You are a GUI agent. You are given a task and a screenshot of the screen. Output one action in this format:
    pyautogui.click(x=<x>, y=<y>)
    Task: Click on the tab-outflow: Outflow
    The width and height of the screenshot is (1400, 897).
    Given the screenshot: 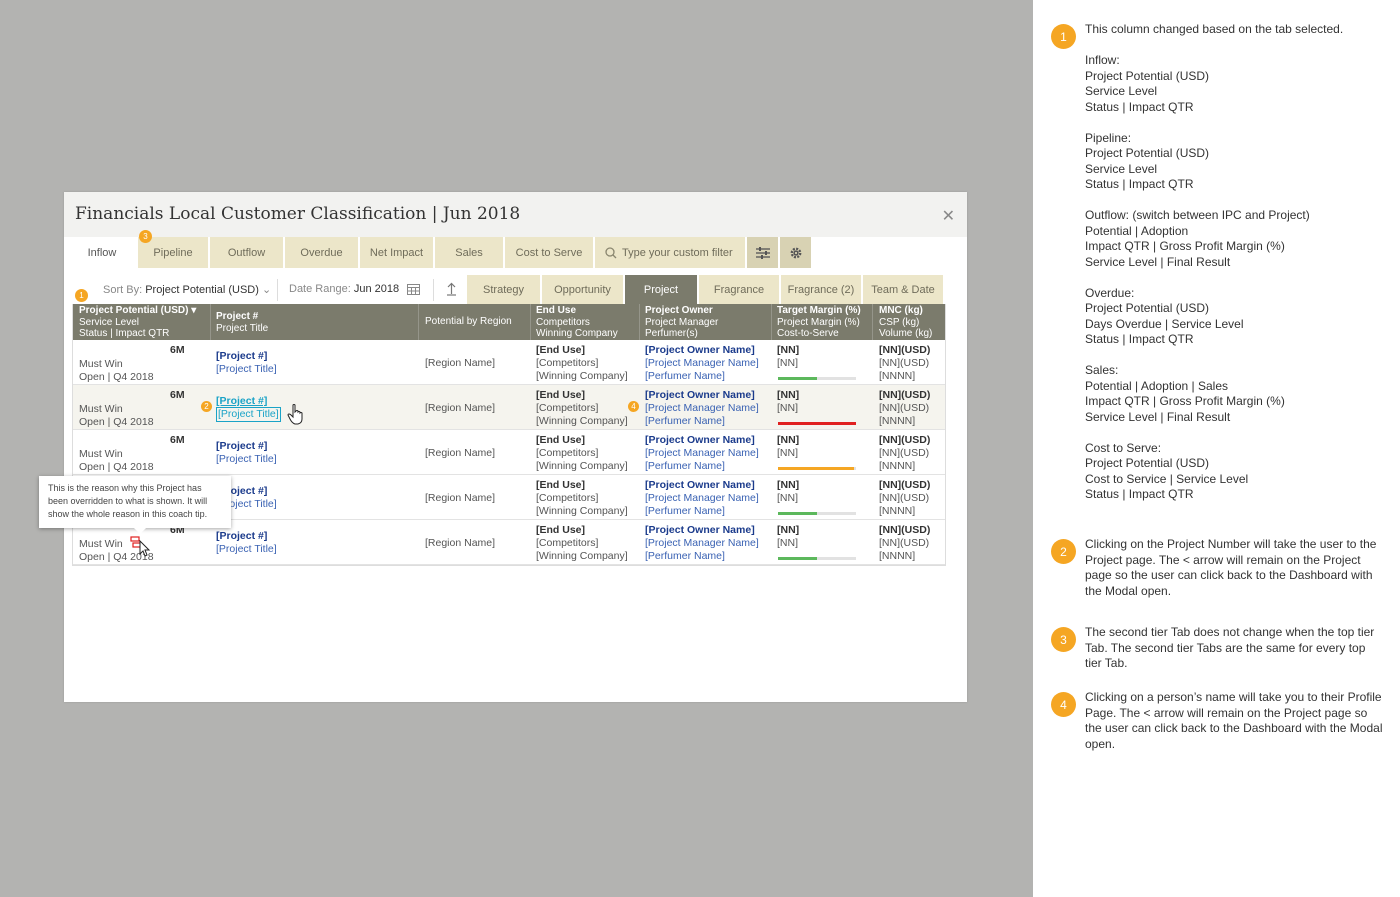 What is the action you would take?
    pyautogui.click(x=247, y=252)
    